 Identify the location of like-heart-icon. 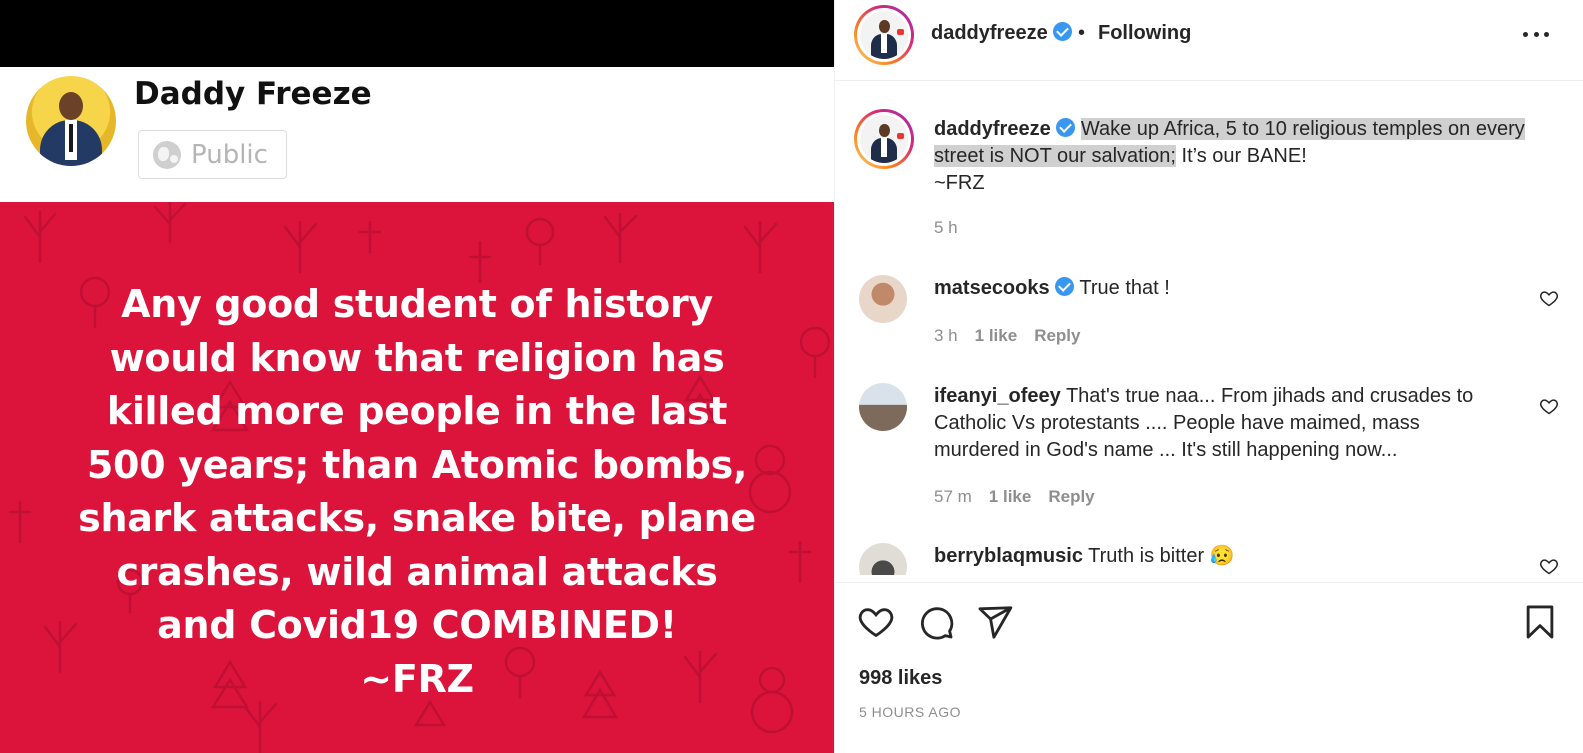
(876, 622).